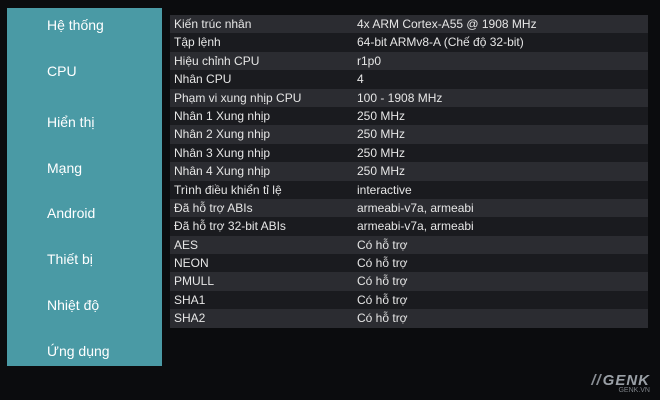 Image resolution: width=660 pixels, height=400 pixels. What do you see at coordinates (230, 226) in the screenshot?
I see `info-key: Đã hỗ trợ 32-bit ABIs` at bounding box center [230, 226].